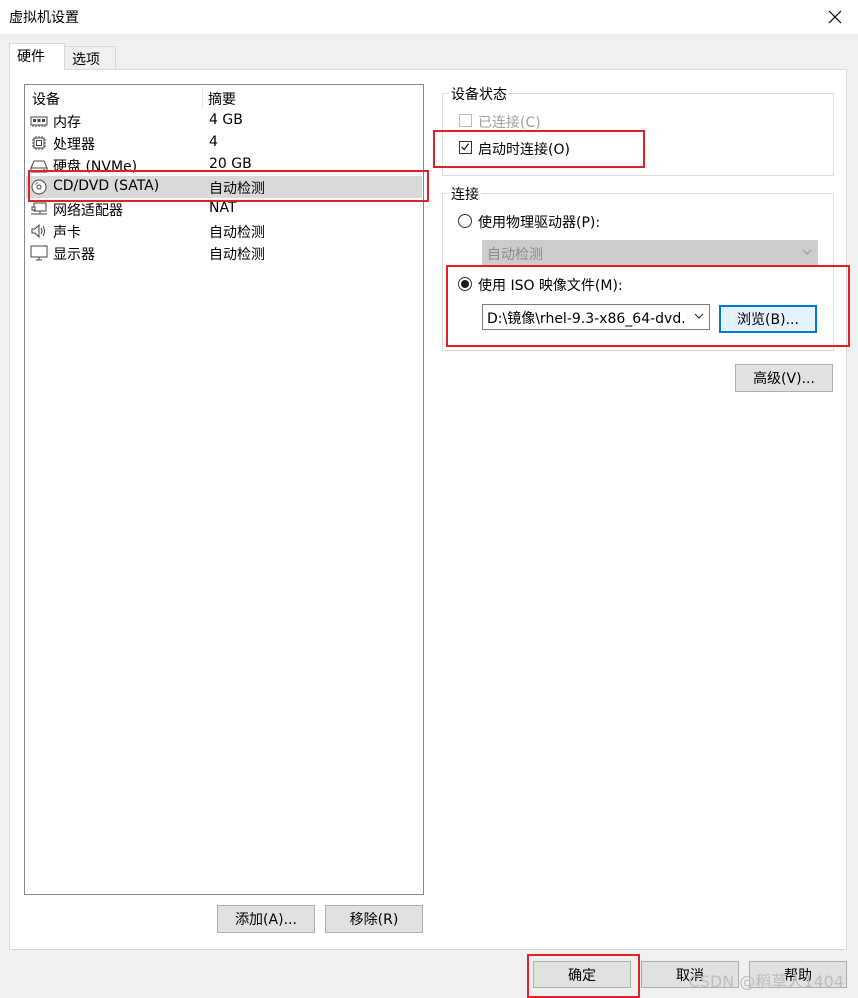  What do you see at coordinates (222, 99) in the screenshot?
I see `column-header-summary: 摘要` at bounding box center [222, 99].